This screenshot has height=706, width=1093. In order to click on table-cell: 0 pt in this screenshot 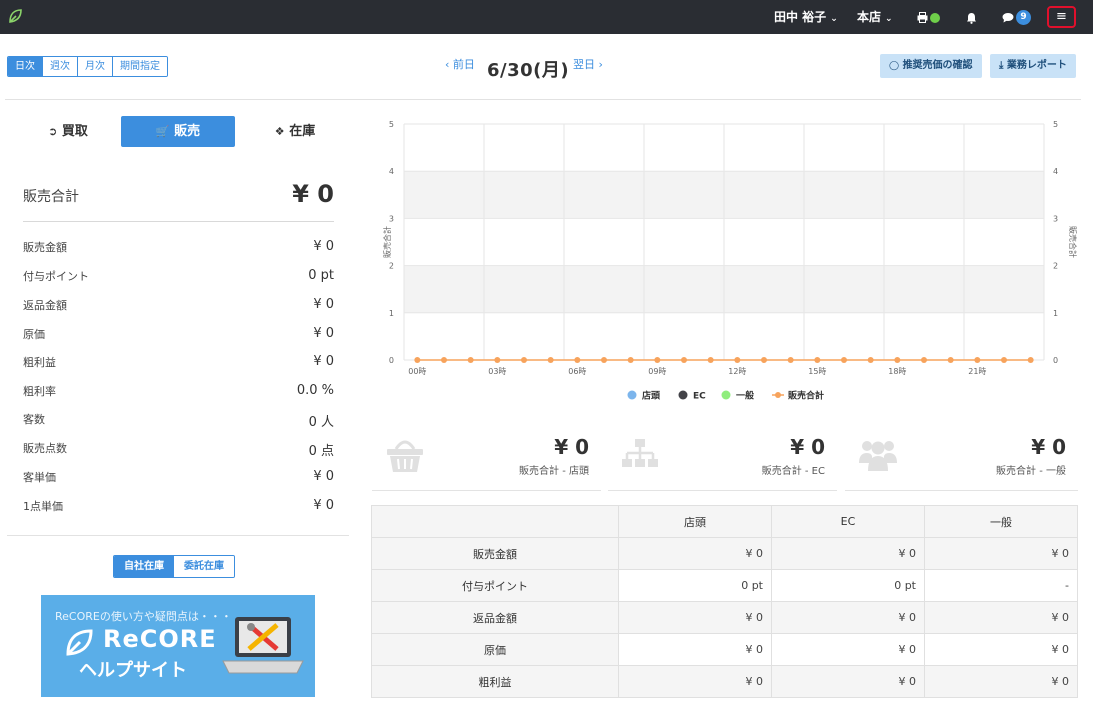, I will do `click(848, 585)`.